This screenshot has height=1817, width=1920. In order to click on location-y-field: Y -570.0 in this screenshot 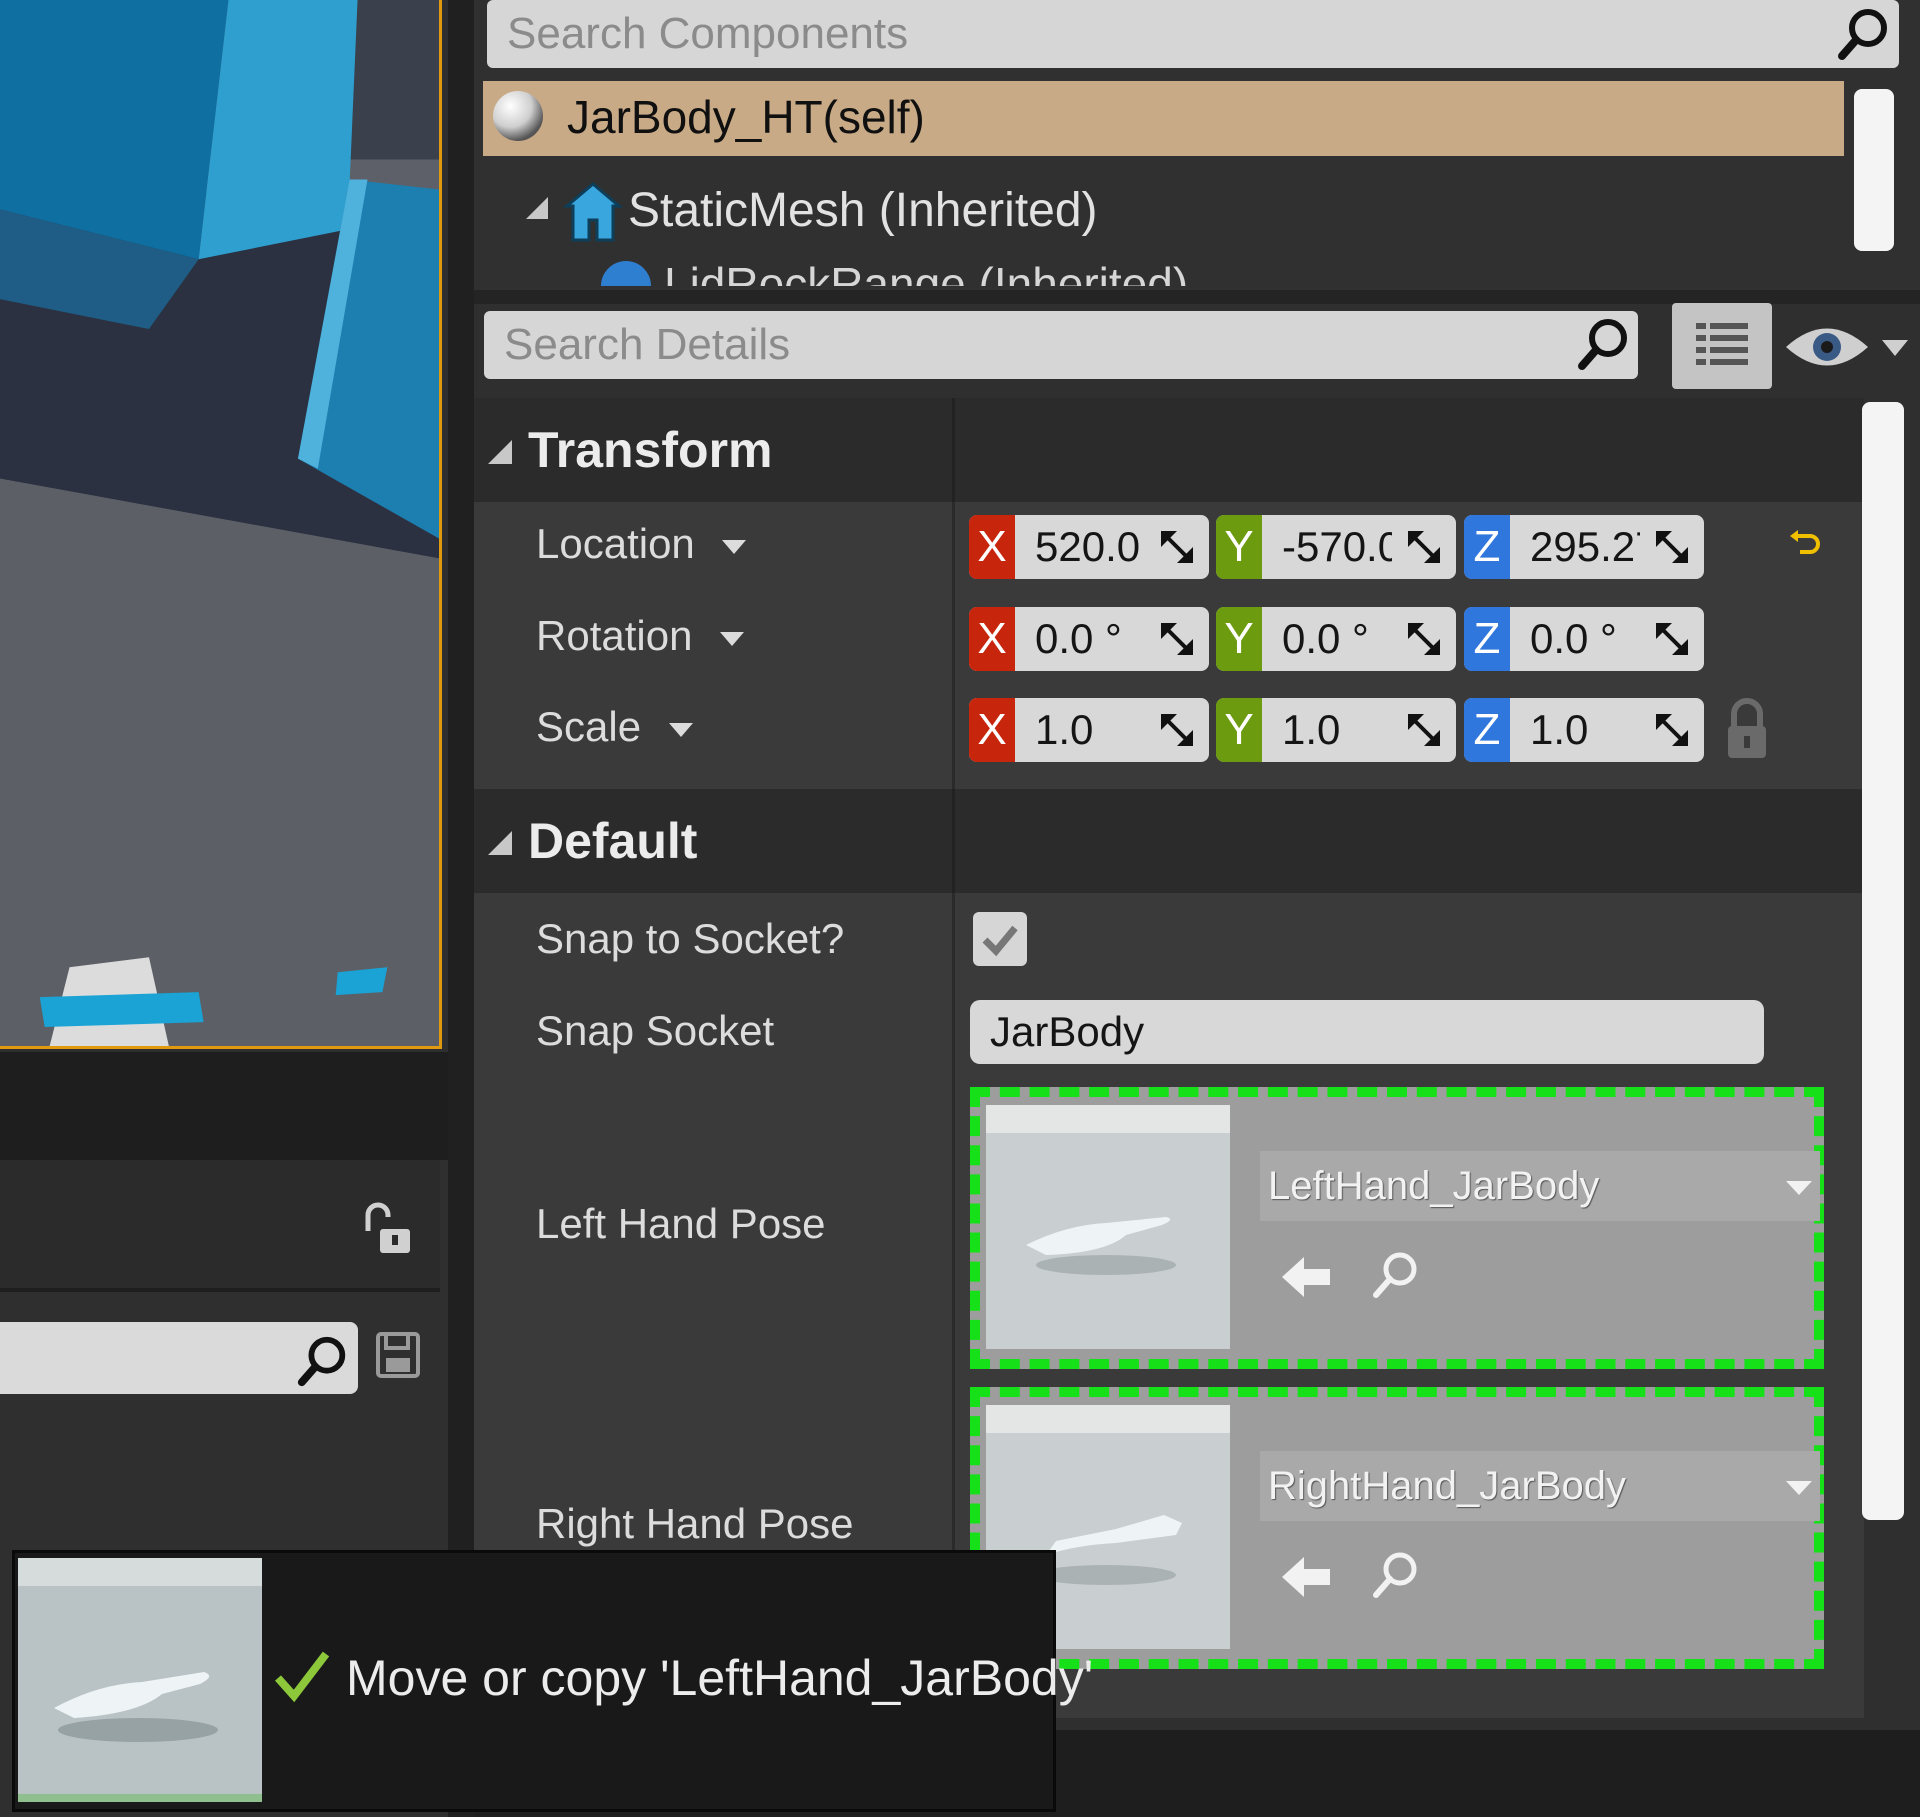, I will do `click(1336, 547)`.